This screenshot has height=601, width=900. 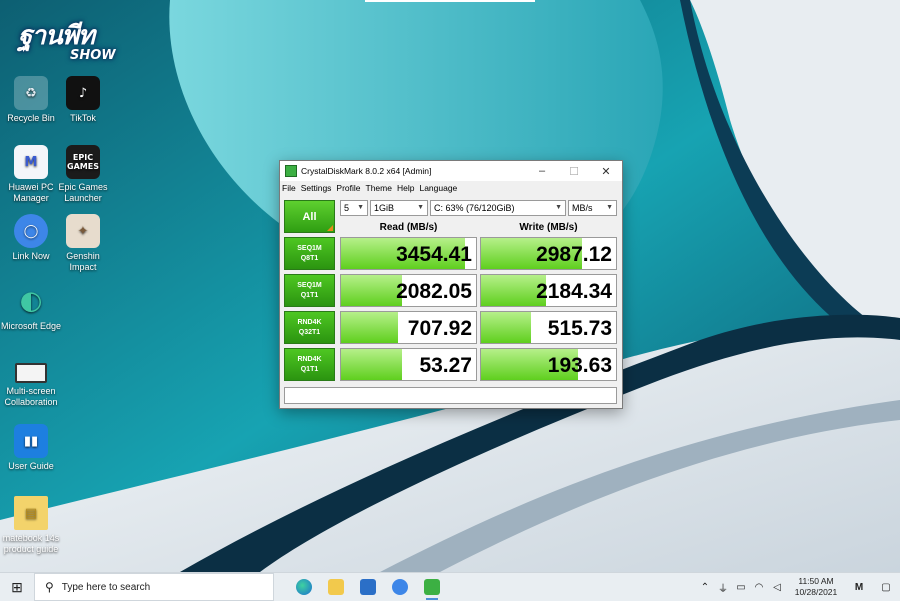 What do you see at coordinates (291, 171) in the screenshot?
I see `app-icon` at bounding box center [291, 171].